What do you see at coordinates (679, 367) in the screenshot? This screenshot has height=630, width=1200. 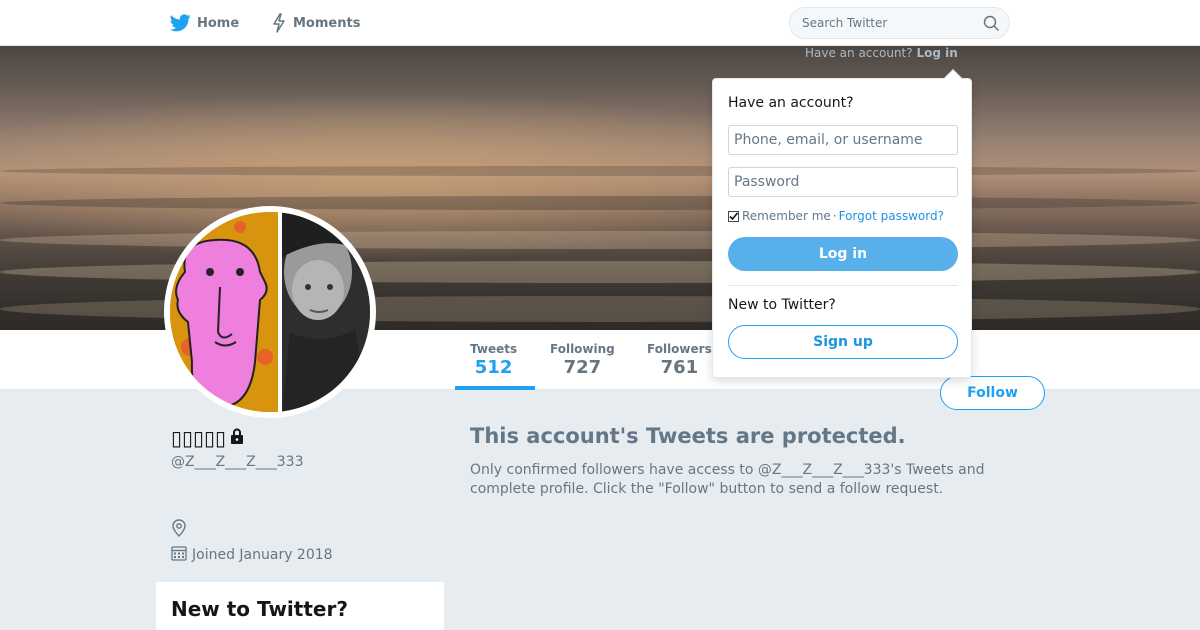 I see `stat-followers-value: 761` at bounding box center [679, 367].